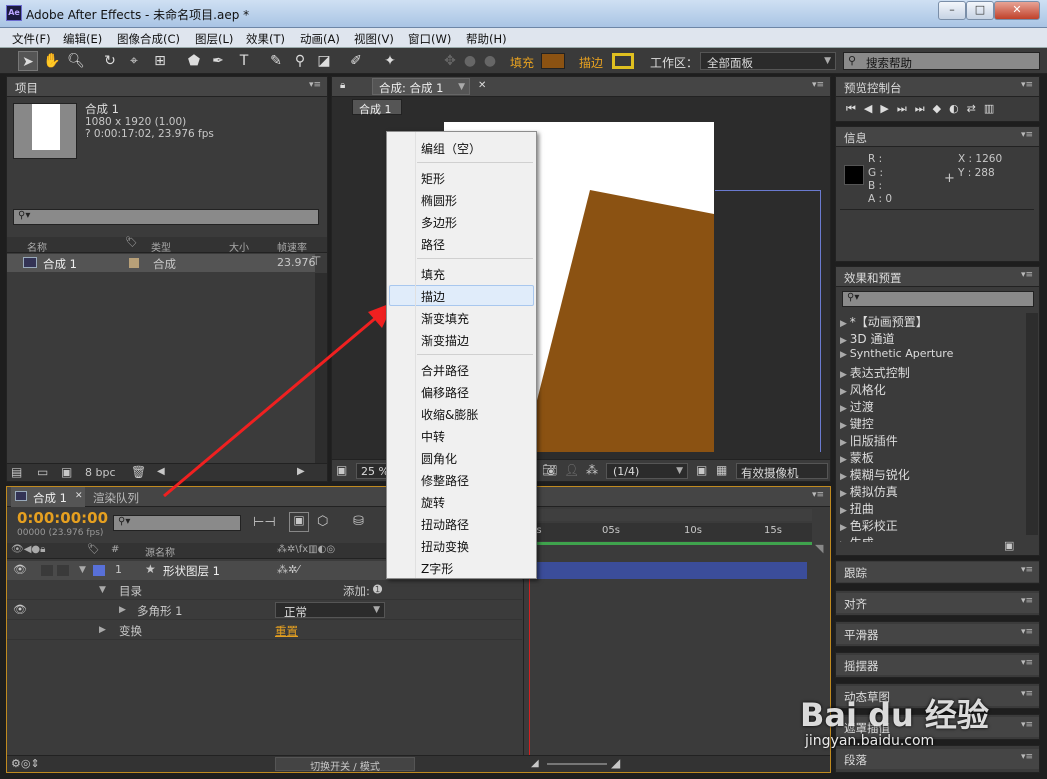 The height and width of the screenshot is (779, 1047). What do you see at coordinates (924, 109) in the screenshot?
I see `playback-controls: ⏮◀▶⏭⏭◆◐⇄▥` at bounding box center [924, 109].